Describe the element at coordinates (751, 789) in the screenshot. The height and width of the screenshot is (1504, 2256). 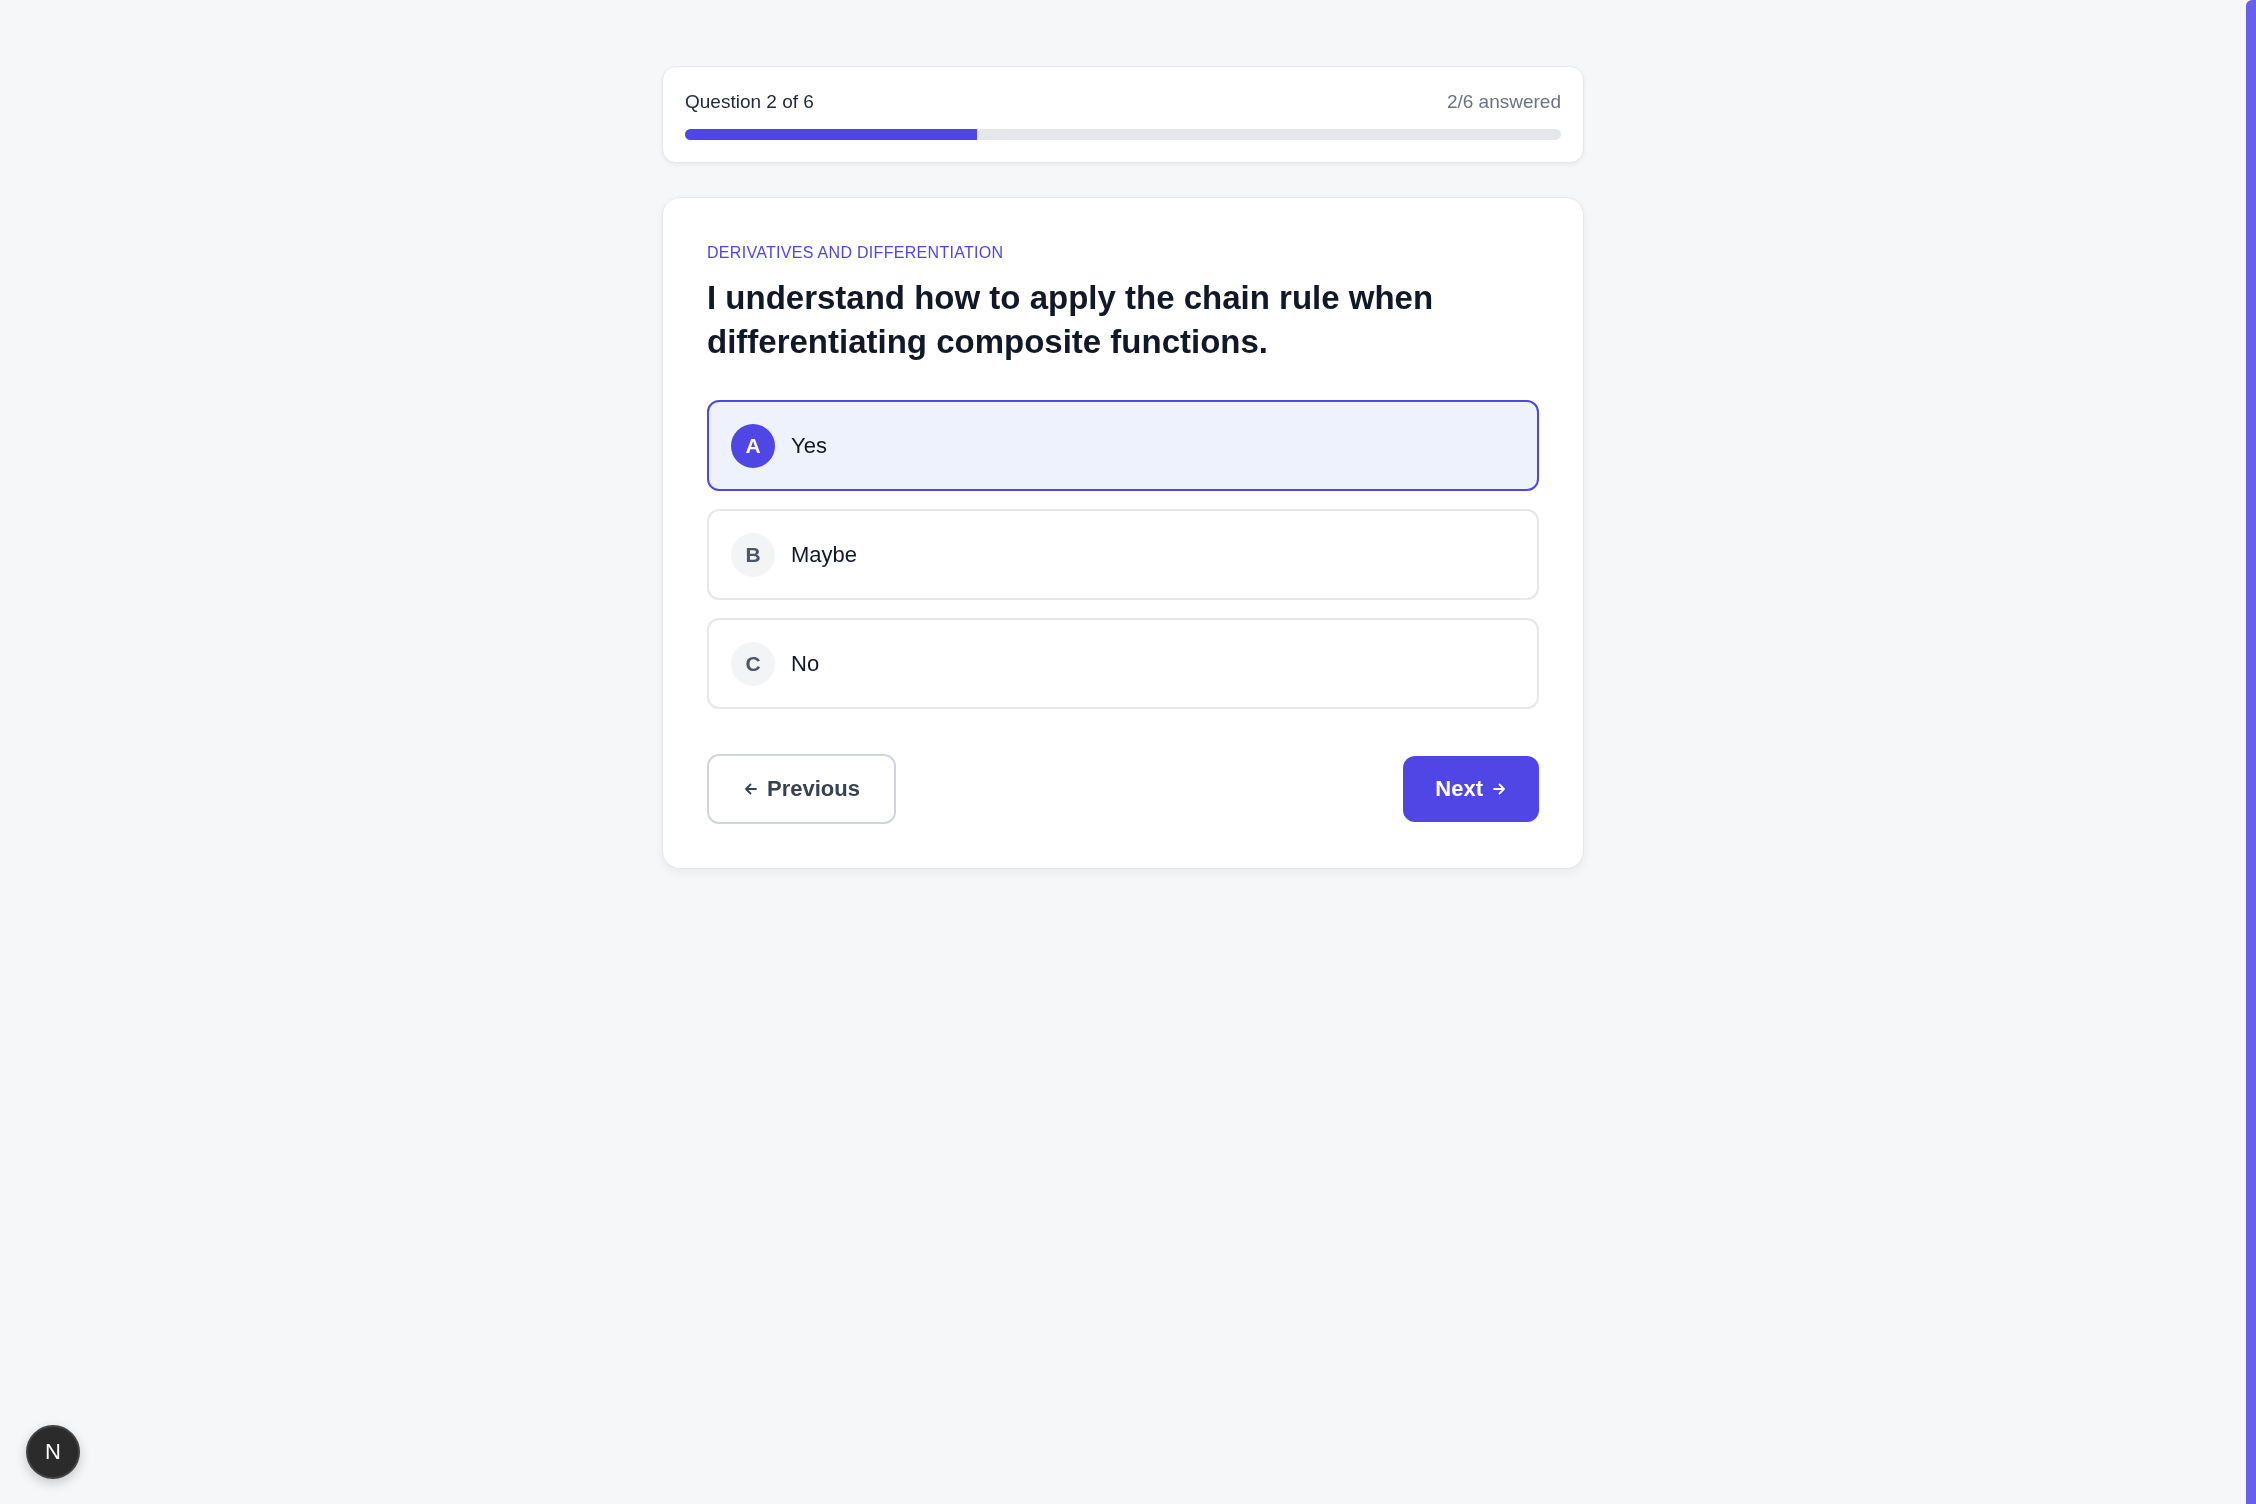
I see `arrow-left-icon` at that location.